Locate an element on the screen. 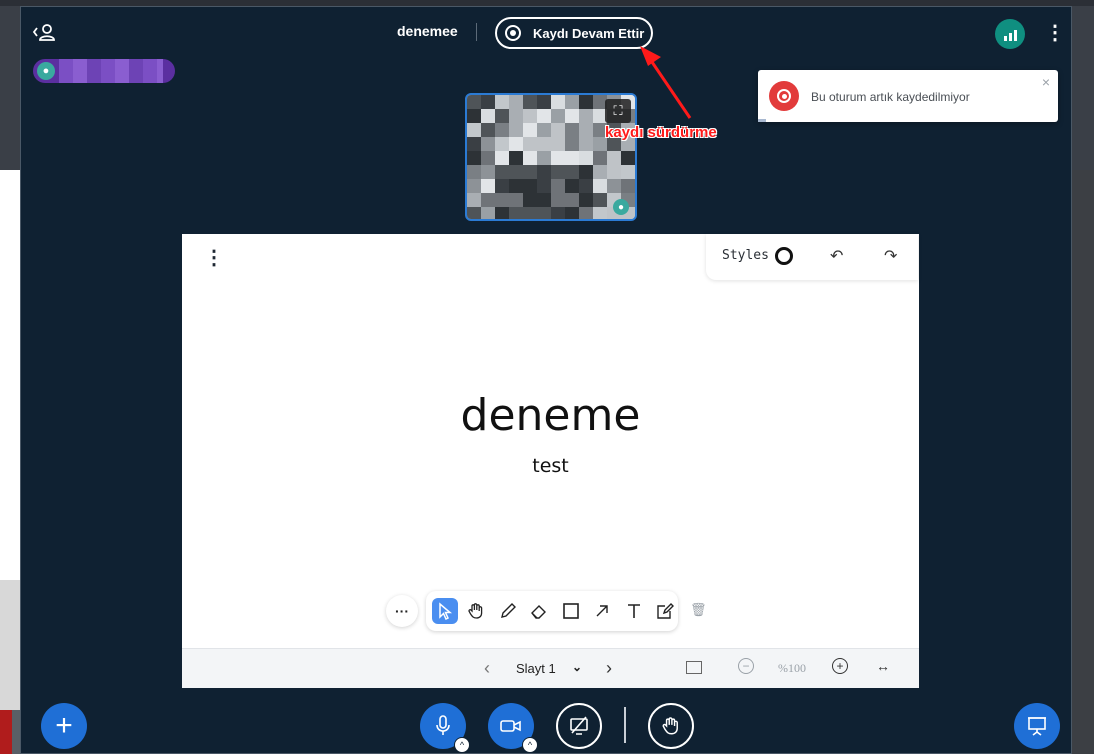 This screenshot has height=754, width=1094. eraser-icon is located at coordinates (540, 611).